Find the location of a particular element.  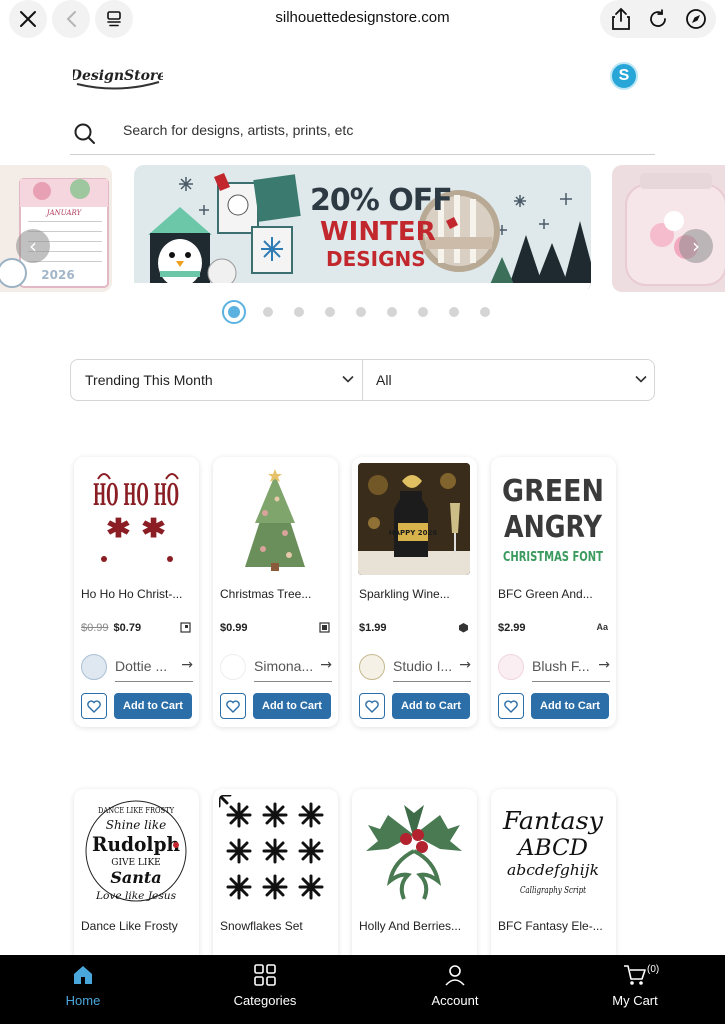

calendar-graphic: JANUARY 2026 is located at coordinates (54, 233).